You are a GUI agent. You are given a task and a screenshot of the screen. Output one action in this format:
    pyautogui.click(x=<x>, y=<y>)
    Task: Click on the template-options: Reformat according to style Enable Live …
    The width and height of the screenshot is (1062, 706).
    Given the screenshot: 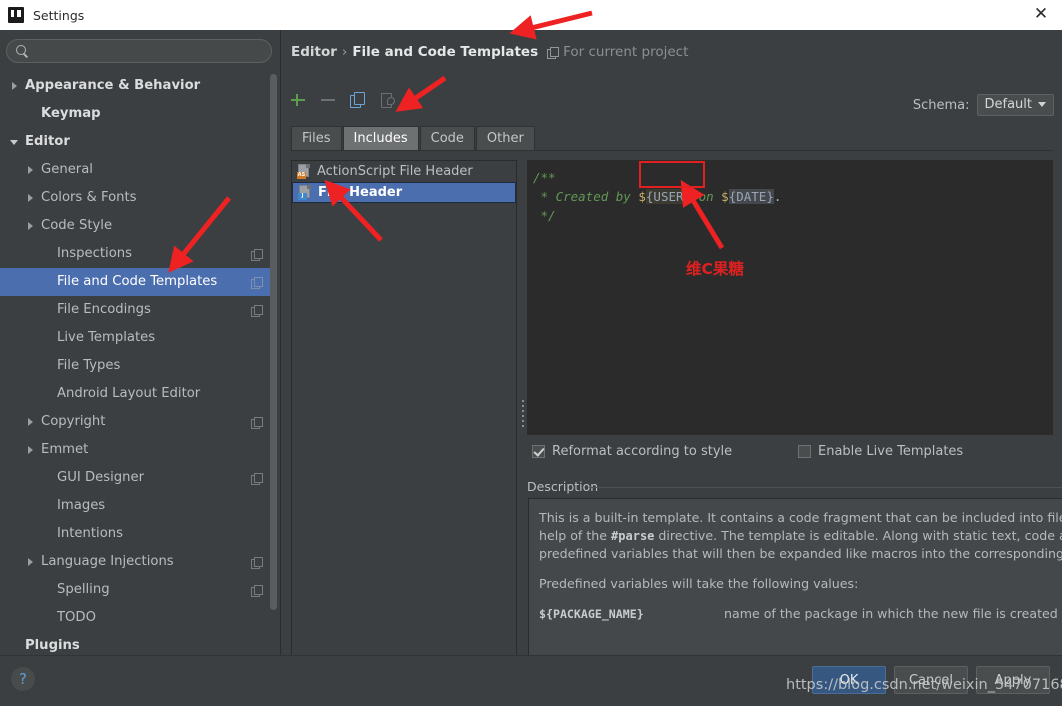 What is the action you would take?
    pyautogui.click(x=792, y=453)
    